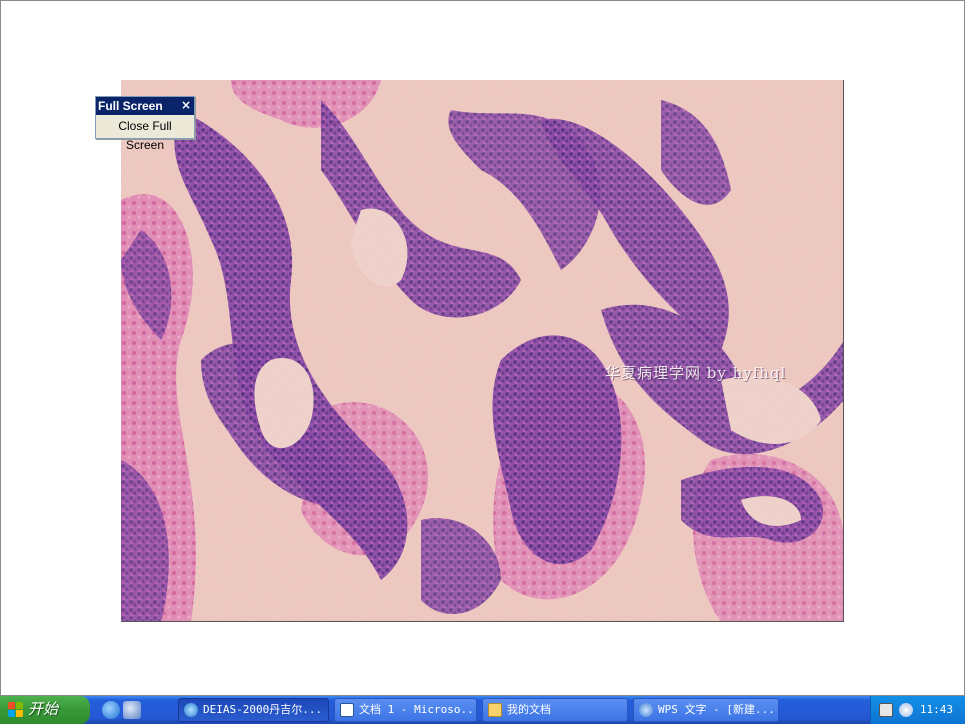  What do you see at coordinates (186, 106) in the screenshot?
I see `close-icon: ×` at bounding box center [186, 106].